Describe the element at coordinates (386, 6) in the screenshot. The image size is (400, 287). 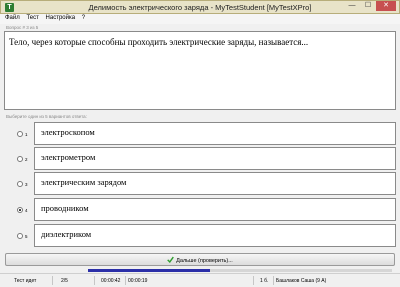
I see `close-button: ✕` at that location.